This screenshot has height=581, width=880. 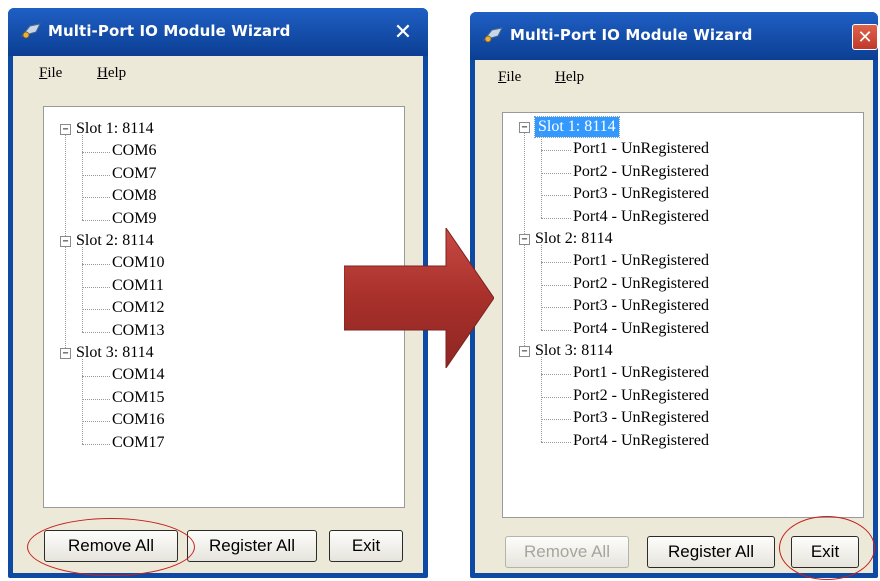 What do you see at coordinates (419, 298) in the screenshot?
I see `right-arrow-icon` at bounding box center [419, 298].